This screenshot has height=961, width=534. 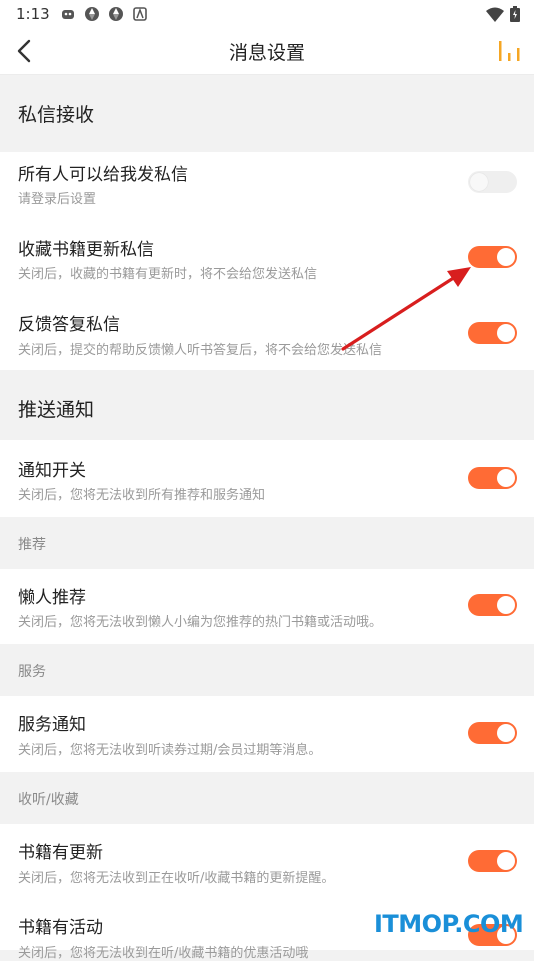 I want to click on bar-chart-icon, so click(x=509, y=51).